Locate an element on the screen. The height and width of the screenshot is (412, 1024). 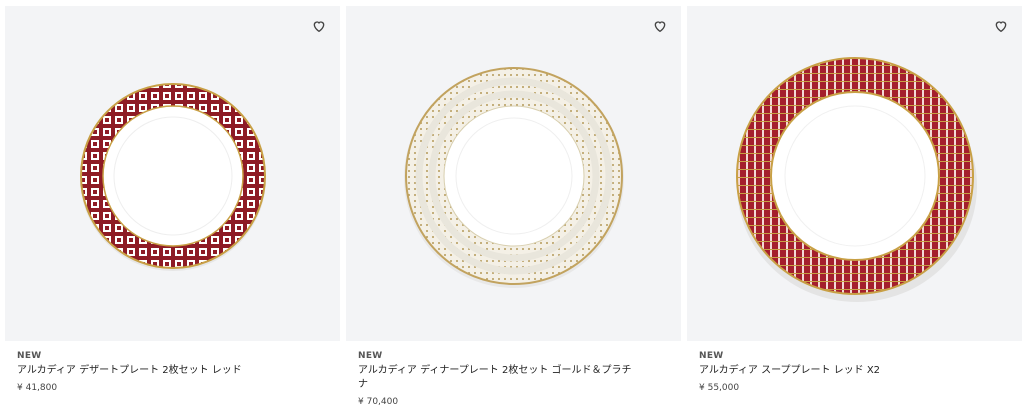
dessert-plate-red-image is located at coordinates (173, 177).